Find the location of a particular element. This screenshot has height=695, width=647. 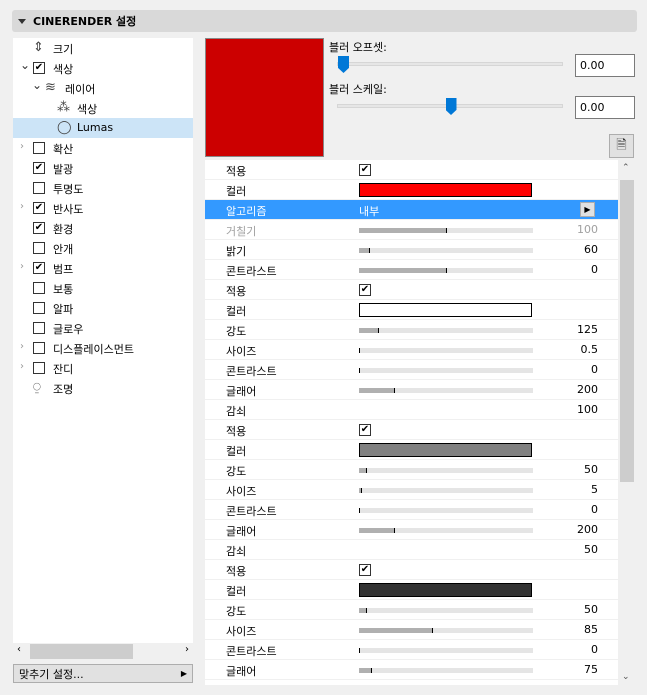

property-row: 밝기 60 is located at coordinates (411, 250).